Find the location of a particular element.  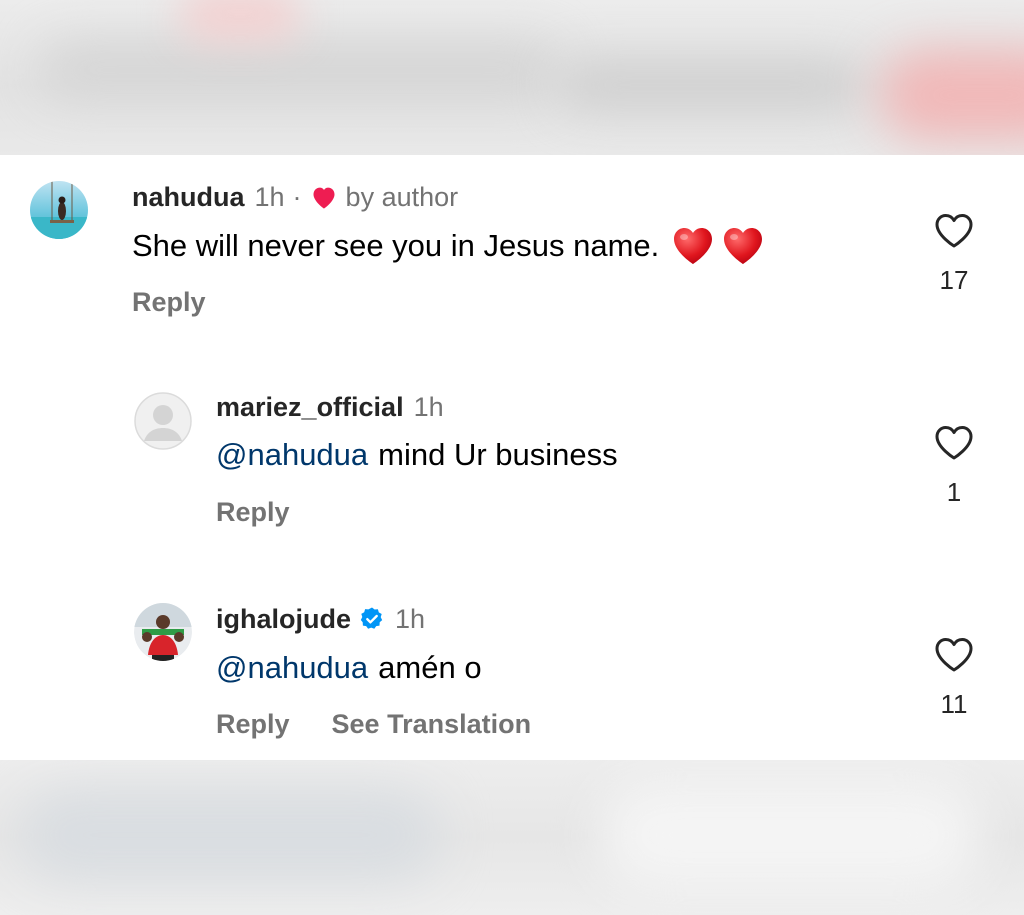

username: ighalojude is located at coordinates (283, 619).